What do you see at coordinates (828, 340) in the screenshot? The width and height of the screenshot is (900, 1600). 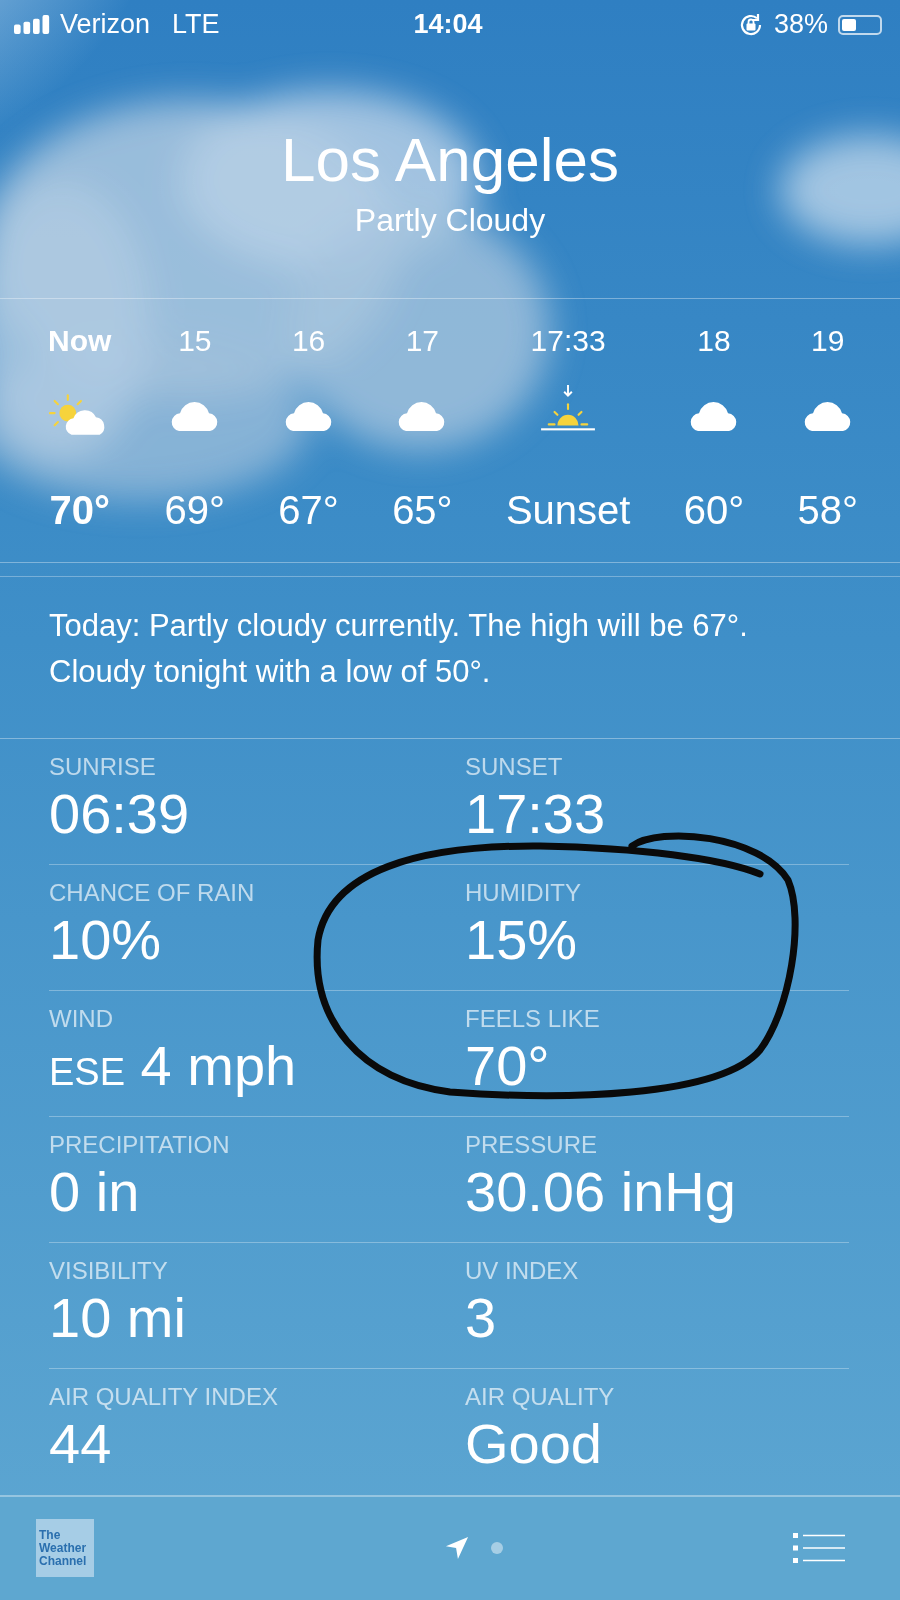 I see `hour-label: 19` at bounding box center [828, 340].